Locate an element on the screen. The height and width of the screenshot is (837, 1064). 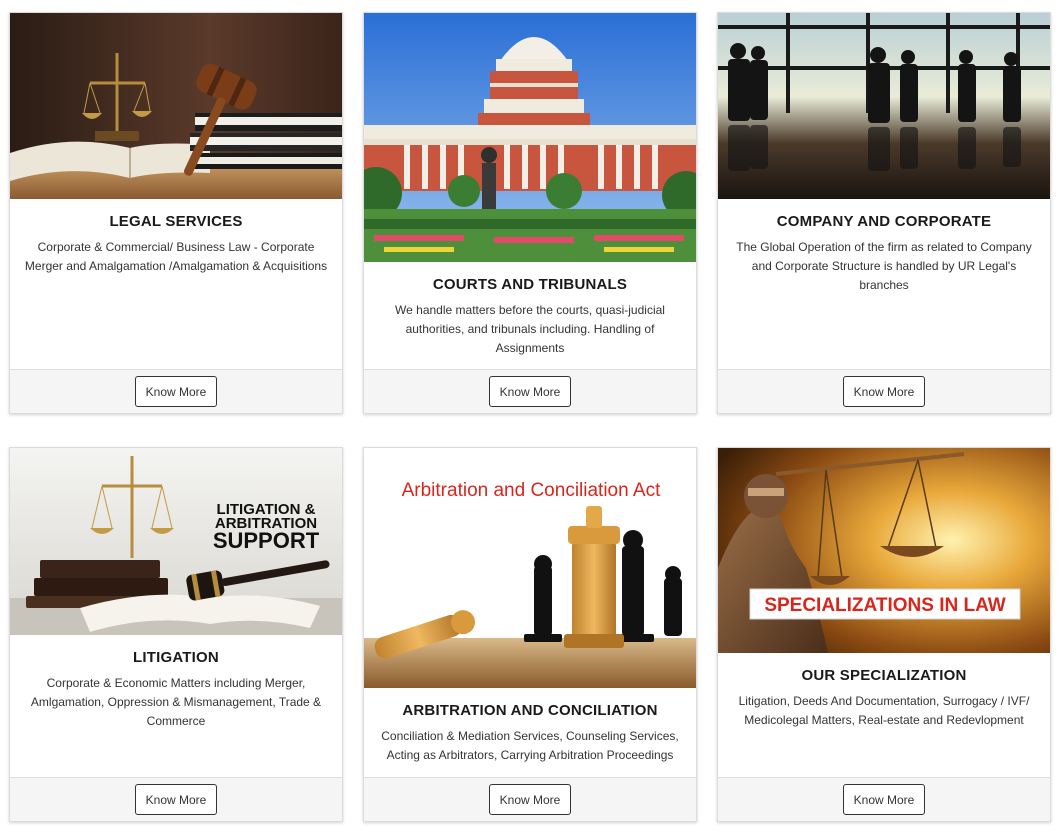
image-text: Arbitration and Conciliation Act is located at coordinates (531, 490).